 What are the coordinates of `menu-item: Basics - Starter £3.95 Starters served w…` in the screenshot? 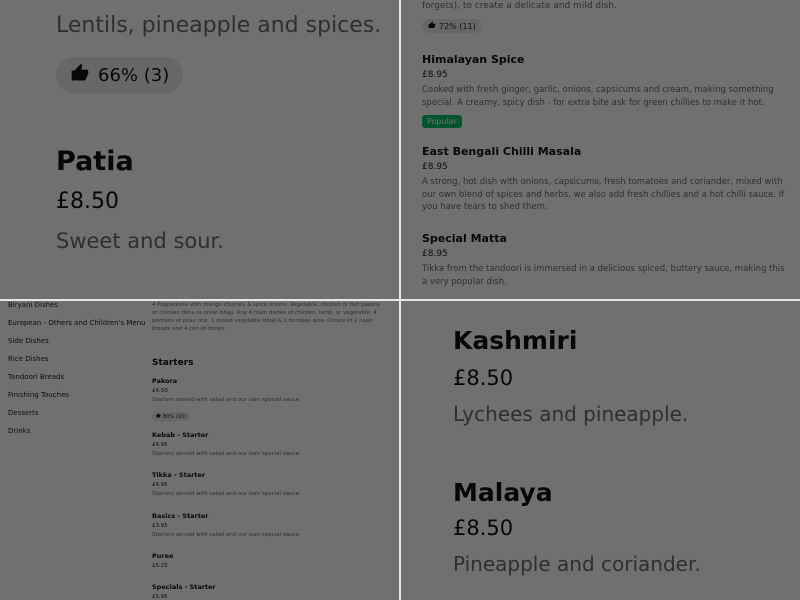 It's located at (272, 525).